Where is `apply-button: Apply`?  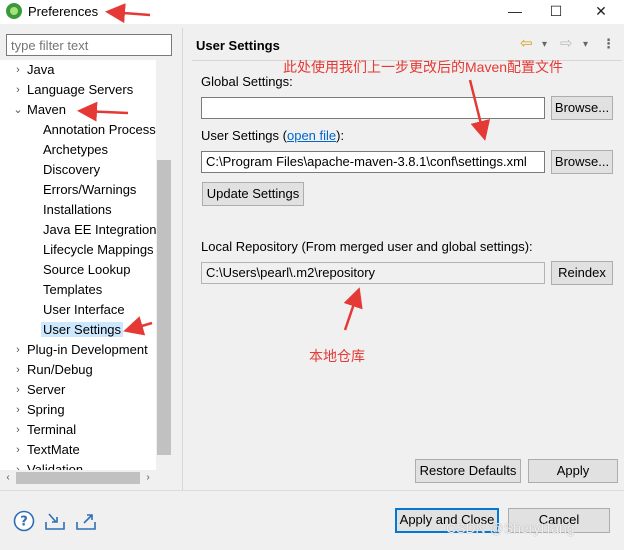 apply-button: Apply is located at coordinates (573, 471).